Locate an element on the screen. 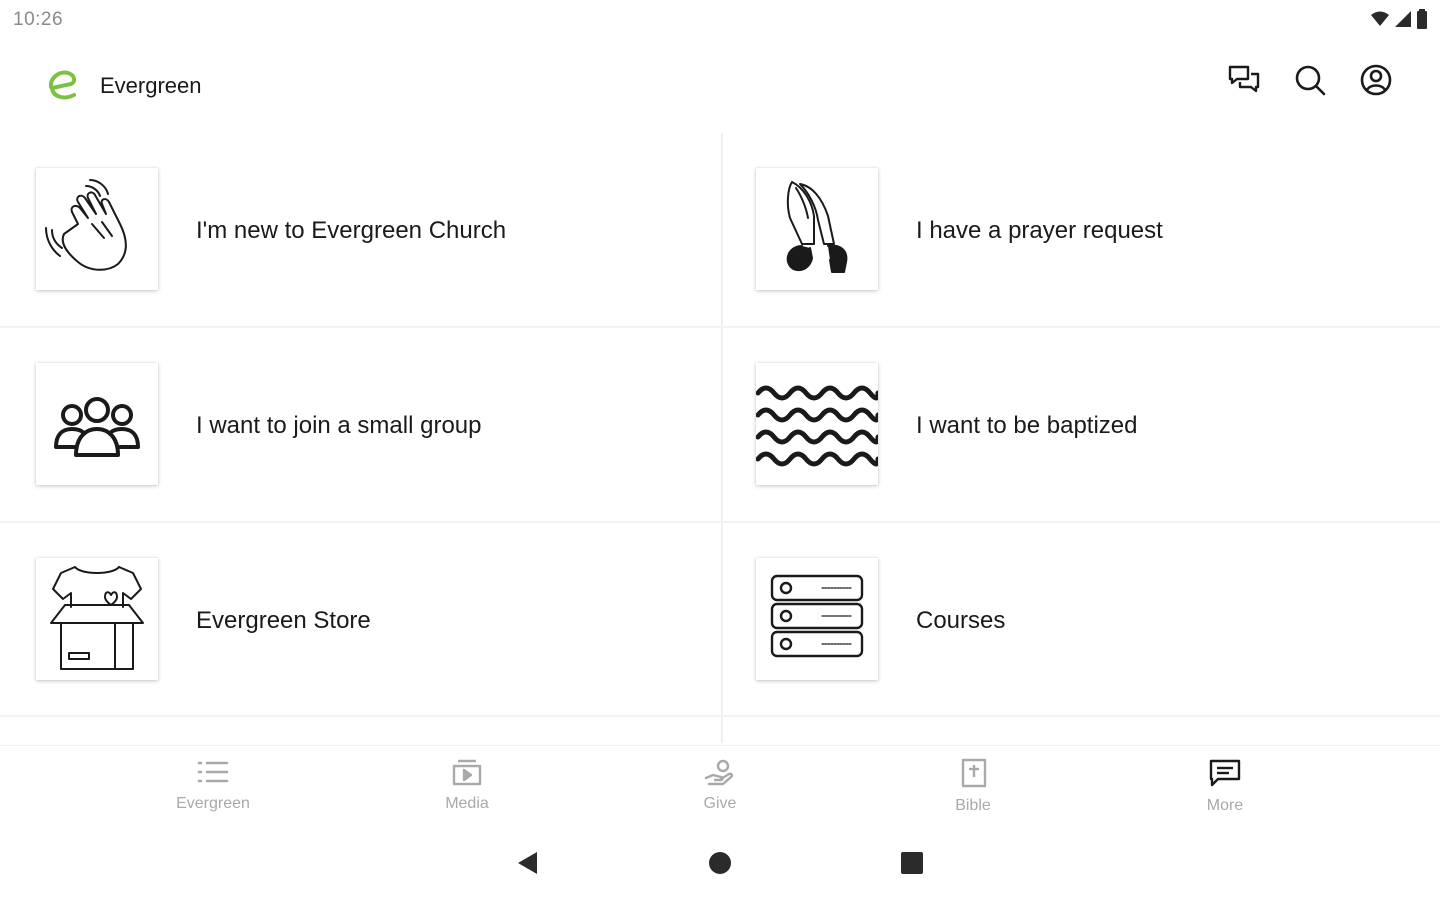  account-circle-icon is located at coordinates (1376, 82).